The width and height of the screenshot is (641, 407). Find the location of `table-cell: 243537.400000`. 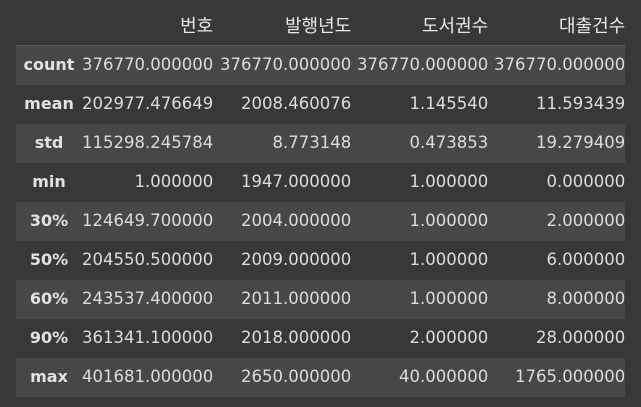

table-cell: 243537.400000 is located at coordinates (148, 298).